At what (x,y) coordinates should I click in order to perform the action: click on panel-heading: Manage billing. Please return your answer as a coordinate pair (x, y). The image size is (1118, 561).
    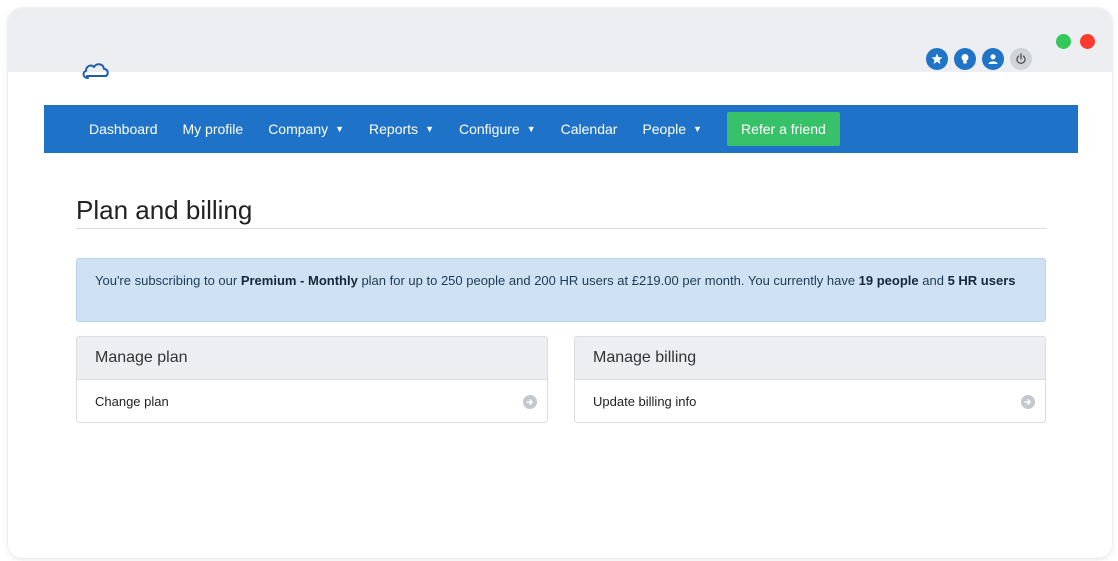
    Looking at the image, I should click on (810, 358).